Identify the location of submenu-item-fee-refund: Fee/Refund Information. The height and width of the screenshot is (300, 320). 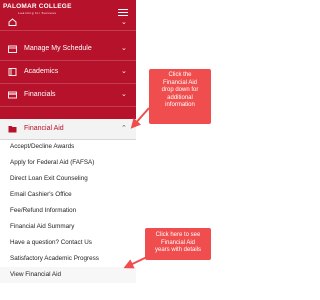
(68, 211).